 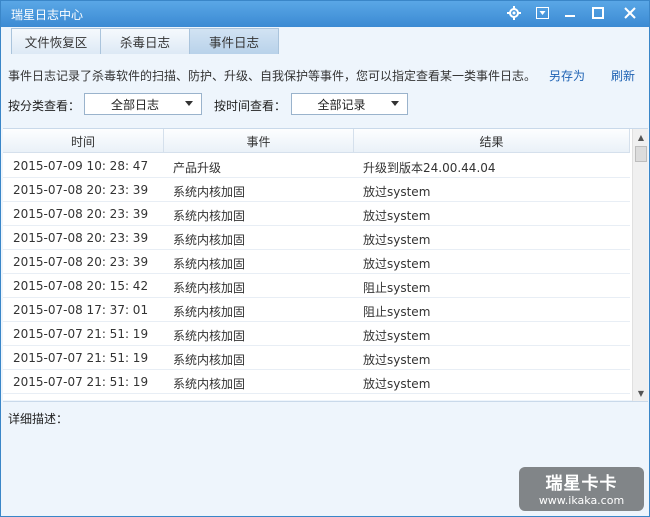 I want to click on time-filter-label: 按时间查看：, so click(x=250, y=106).